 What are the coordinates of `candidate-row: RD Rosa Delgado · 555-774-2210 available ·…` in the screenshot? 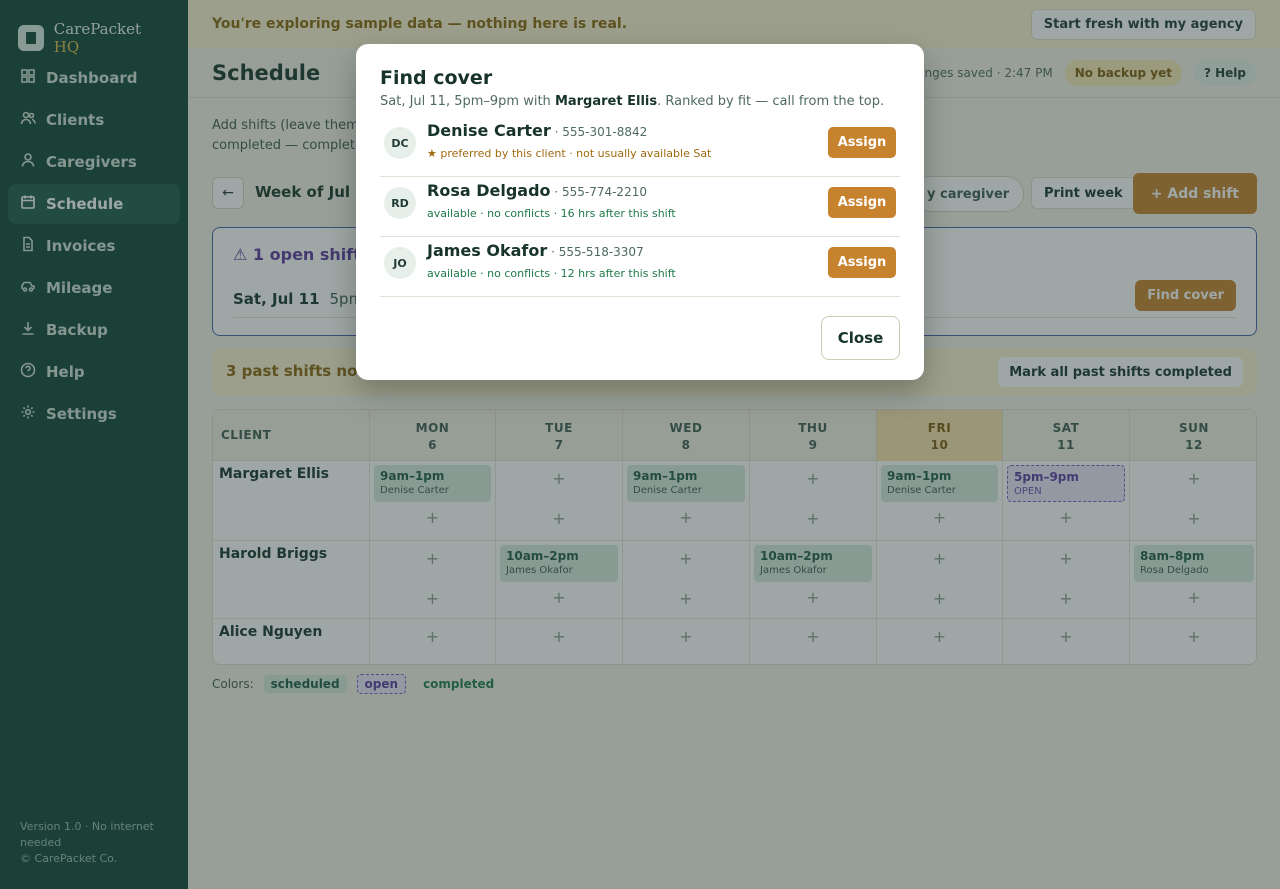 It's located at (640, 207).